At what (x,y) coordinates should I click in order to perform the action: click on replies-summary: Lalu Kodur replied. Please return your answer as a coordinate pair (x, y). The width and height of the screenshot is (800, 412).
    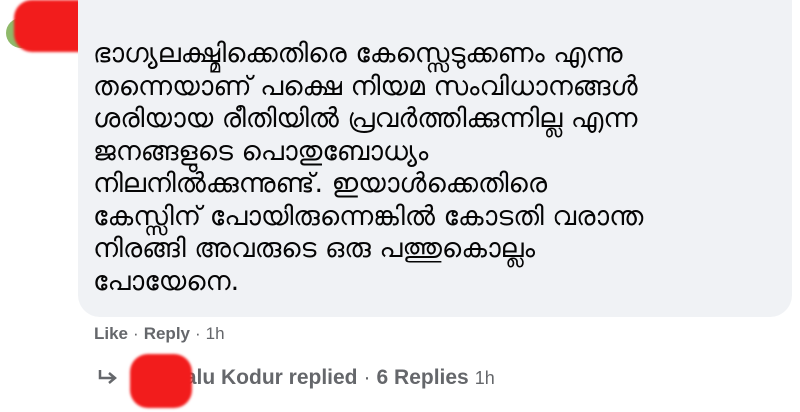
    Looking at the image, I should click on (265, 378).